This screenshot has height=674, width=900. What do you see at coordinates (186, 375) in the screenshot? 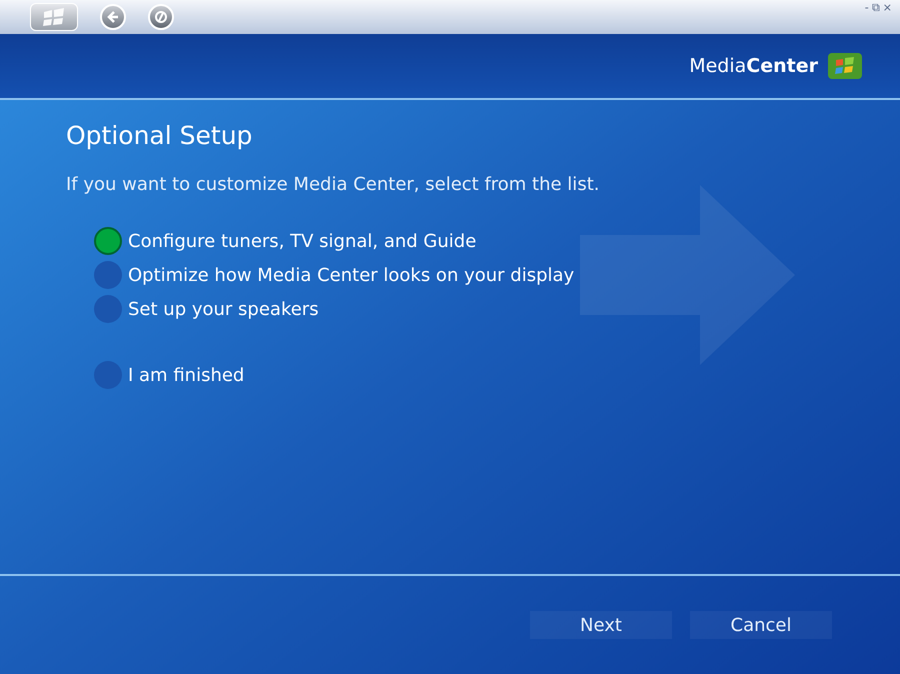
I see `option-label: I am finished` at bounding box center [186, 375].